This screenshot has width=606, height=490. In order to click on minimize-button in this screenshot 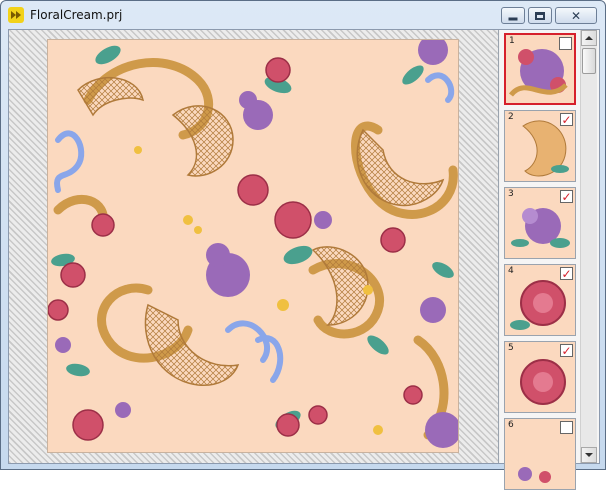, I will do `click(513, 15)`.